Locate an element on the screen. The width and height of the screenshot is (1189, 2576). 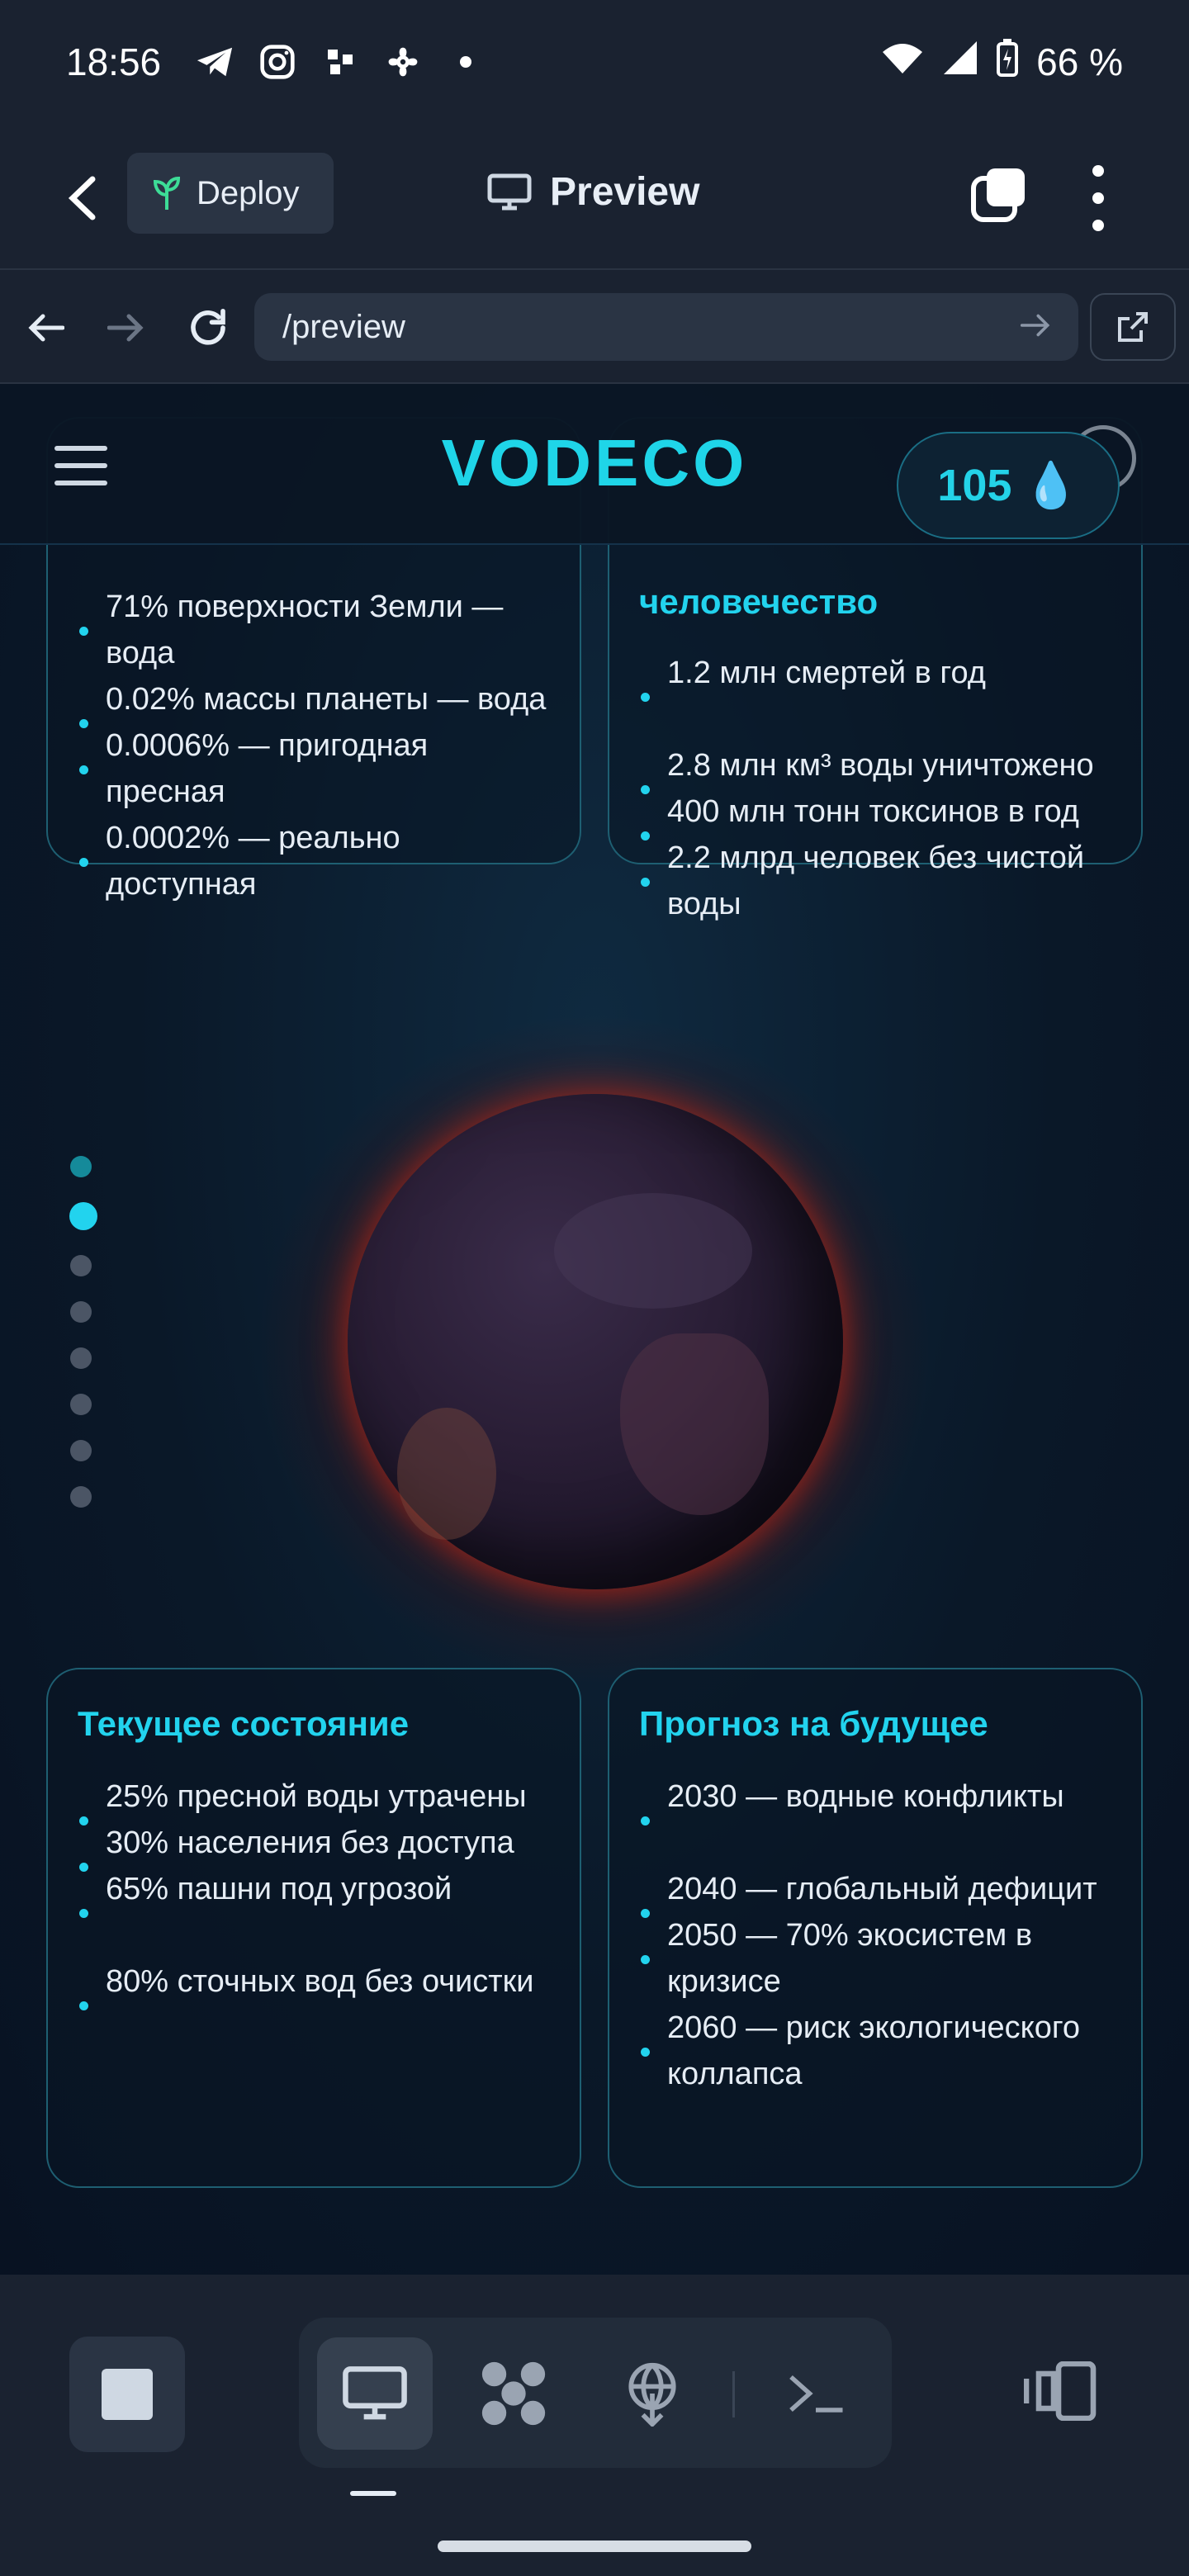
url-bar: /preview is located at coordinates (594, 326).